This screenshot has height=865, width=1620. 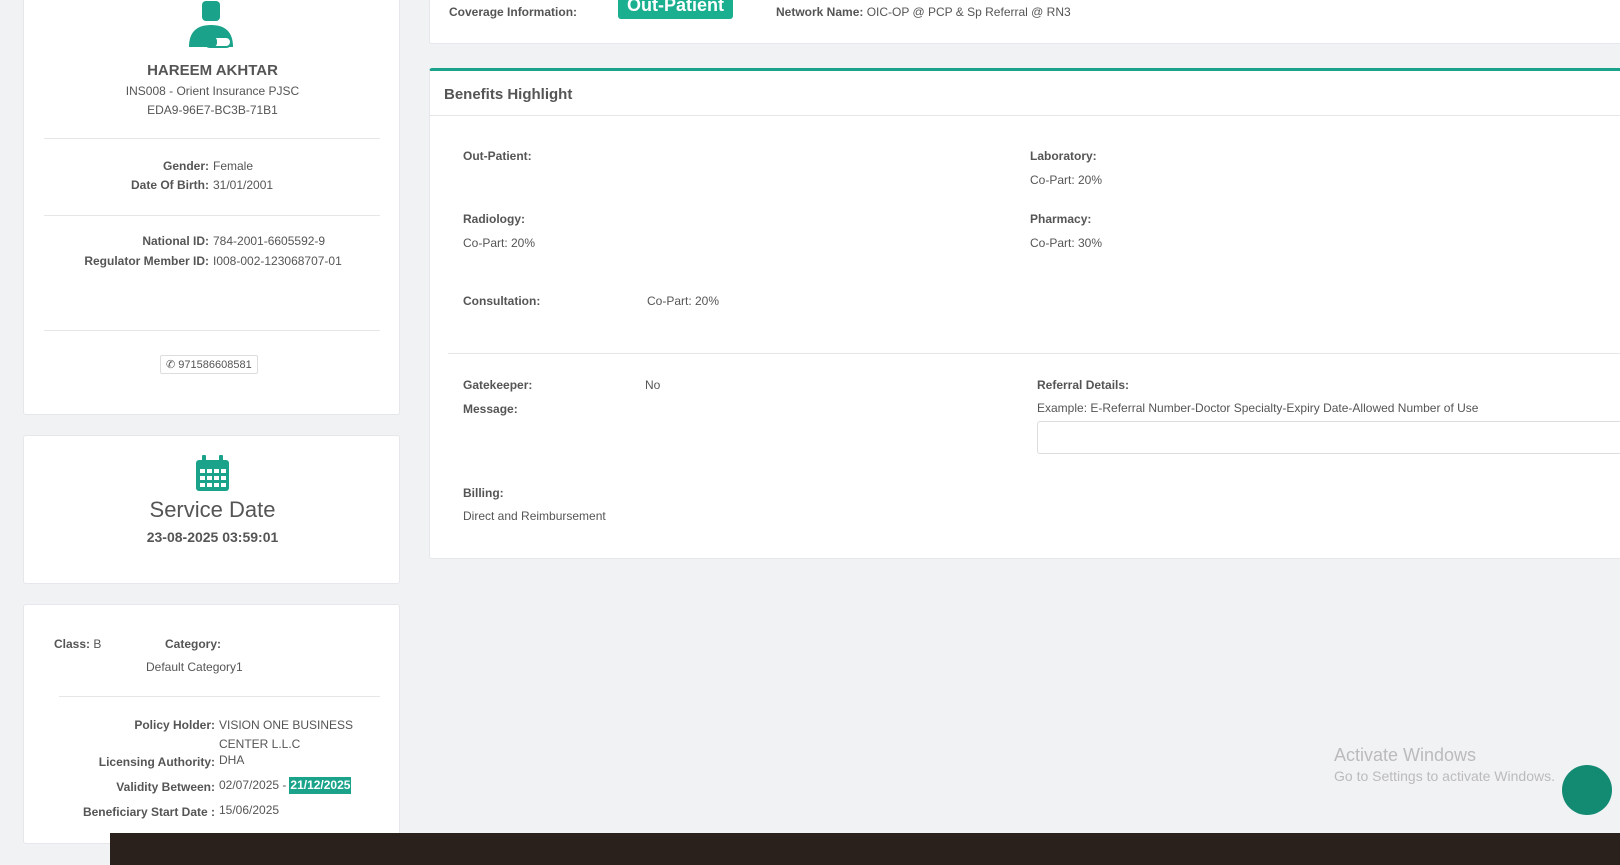 I want to click on phone-number: 971586608581, so click(x=215, y=365).